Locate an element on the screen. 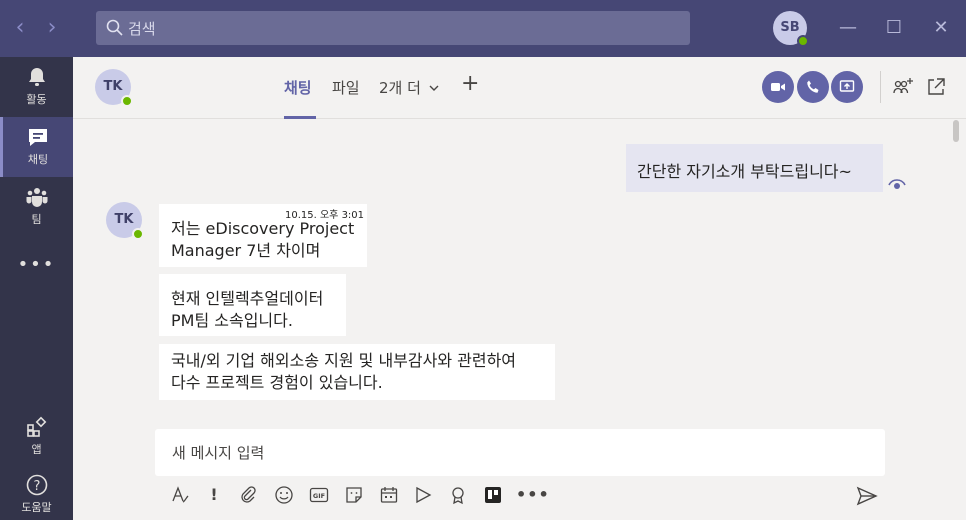 This screenshot has height=520, width=966. message-text: 간단한 자기소개 부탁드립니다~ is located at coordinates (744, 171).